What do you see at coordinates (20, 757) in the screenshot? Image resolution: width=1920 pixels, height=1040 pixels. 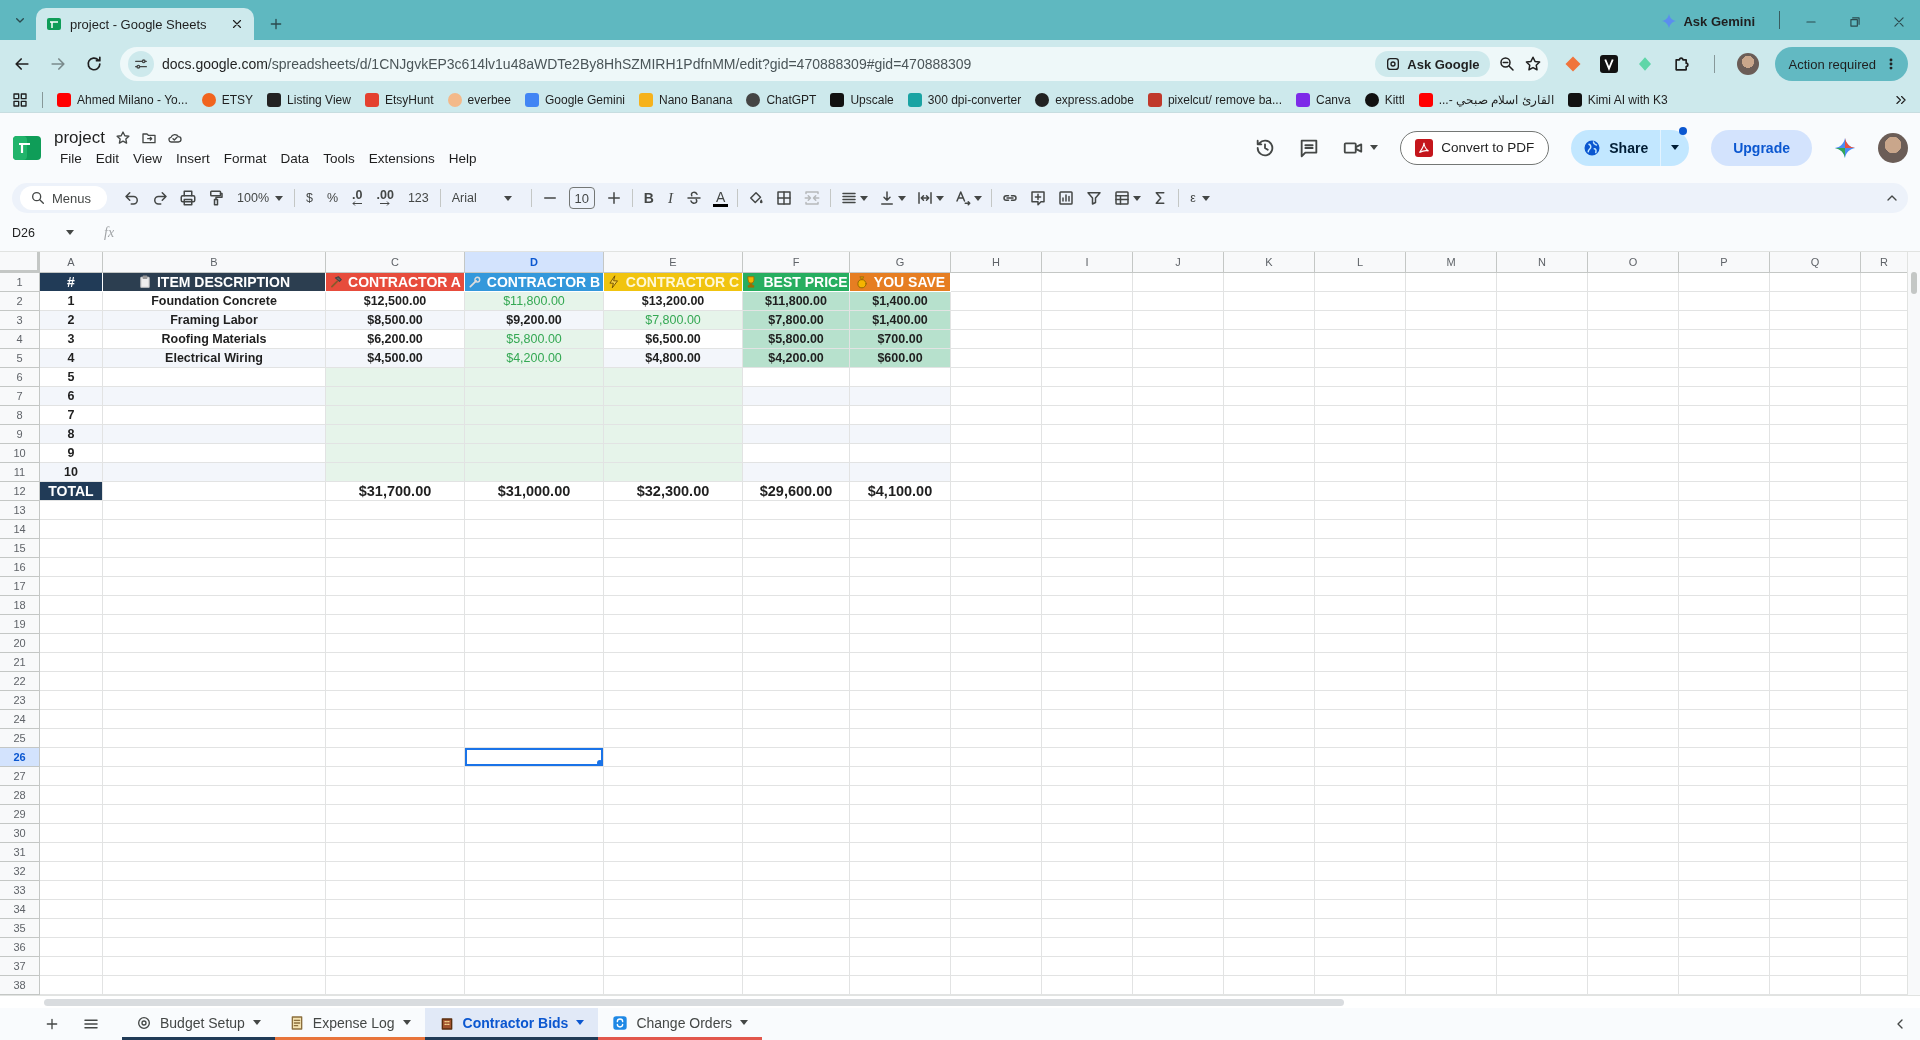 I see `row-header: 26` at bounding box center [20, 757].